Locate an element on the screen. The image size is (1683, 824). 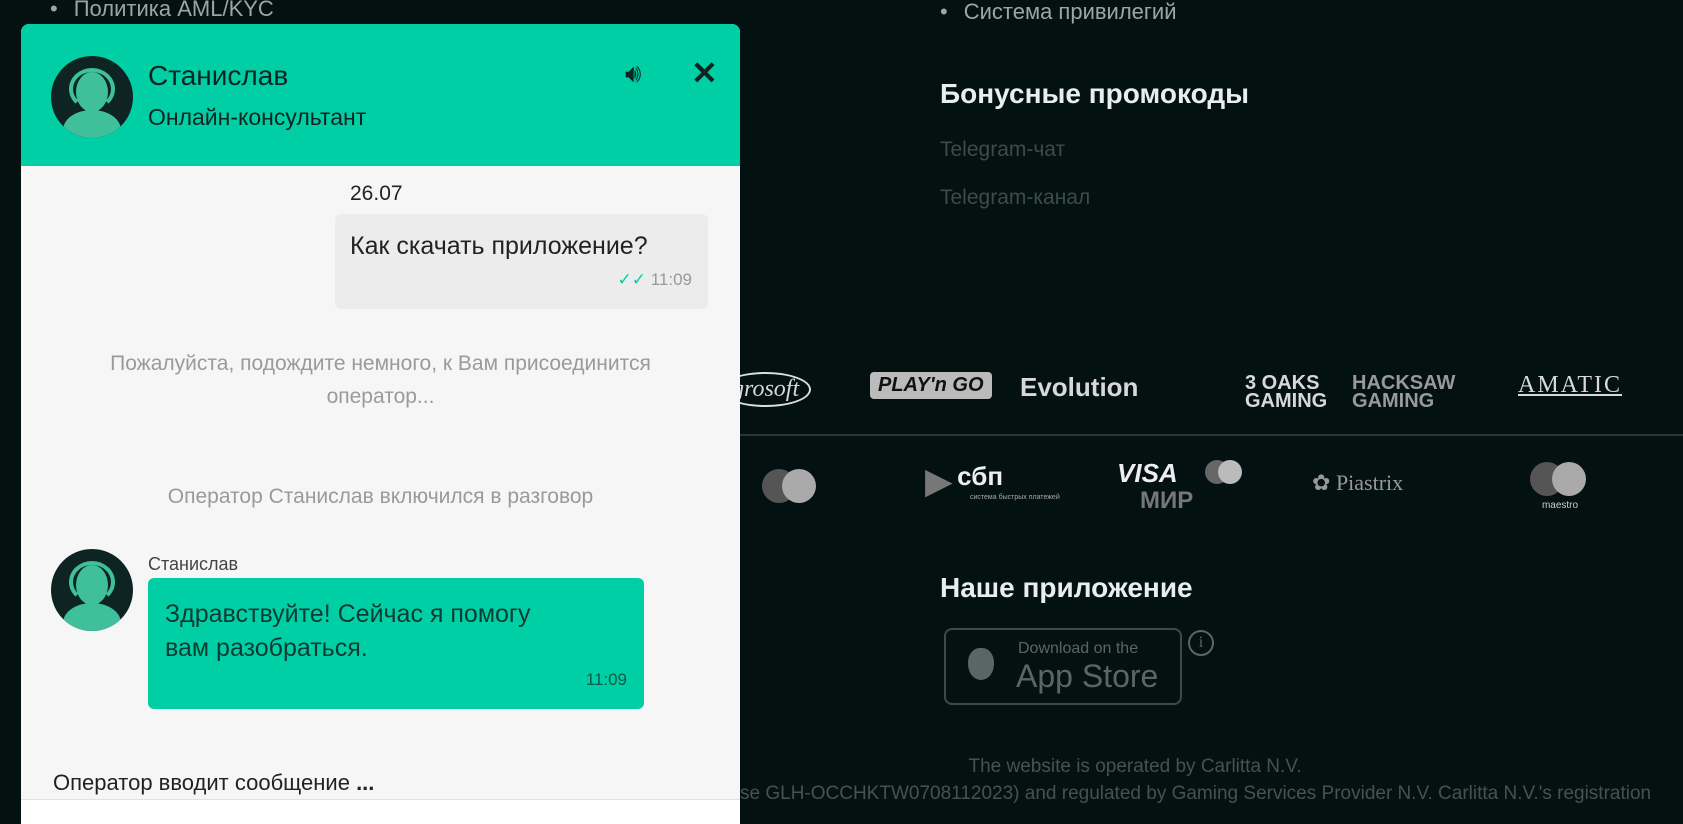
double-check-icon: ✓✓ is located at coordinates (631, 279).